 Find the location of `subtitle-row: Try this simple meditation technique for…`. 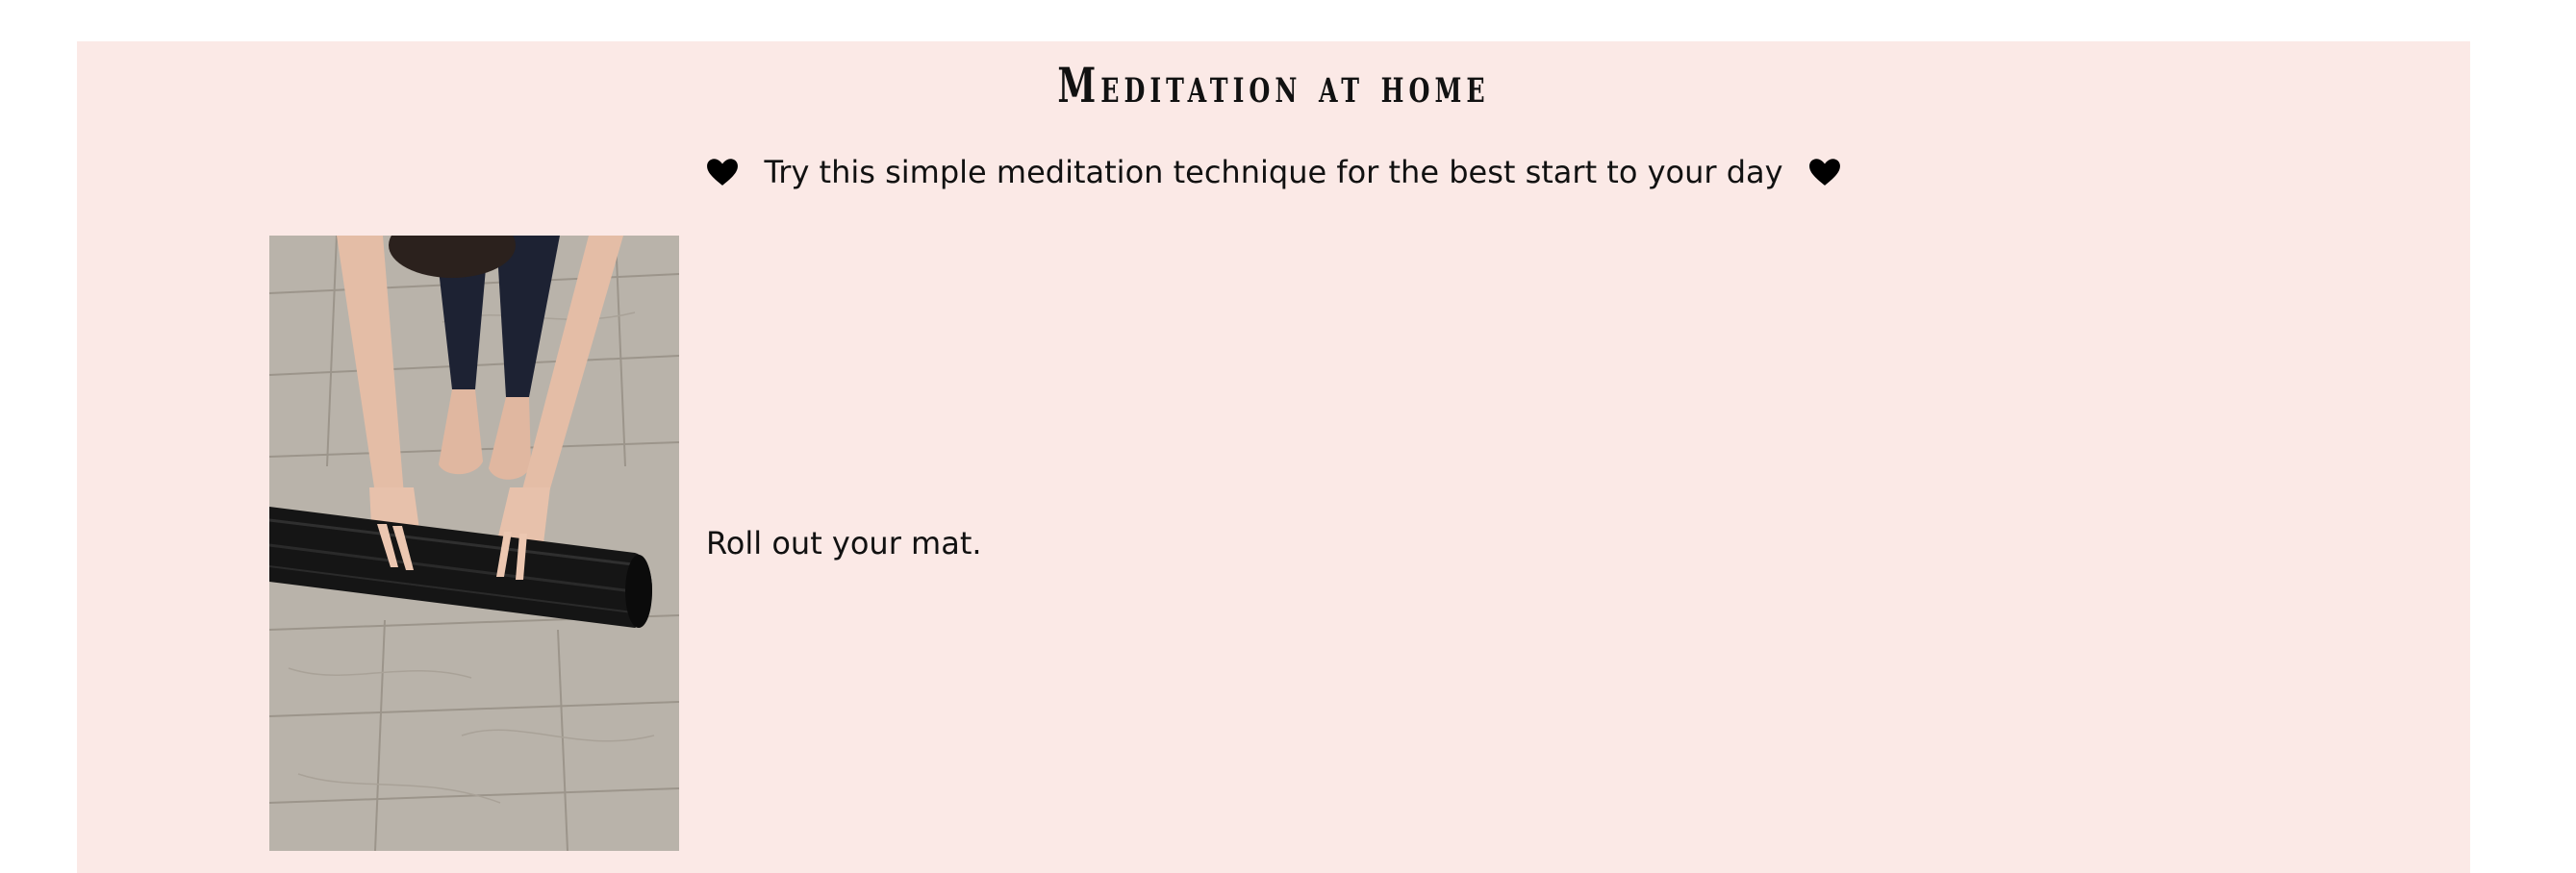

subtitle-row: Try this simple meditation technique for… is located at coordinates (1273, 172).